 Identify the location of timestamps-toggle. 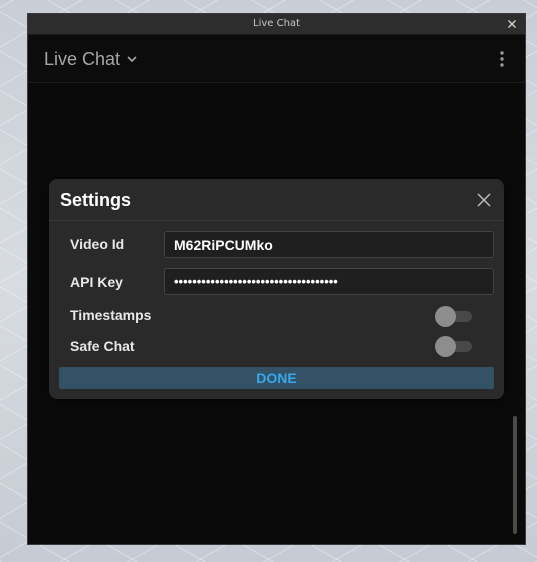
(454, 316).